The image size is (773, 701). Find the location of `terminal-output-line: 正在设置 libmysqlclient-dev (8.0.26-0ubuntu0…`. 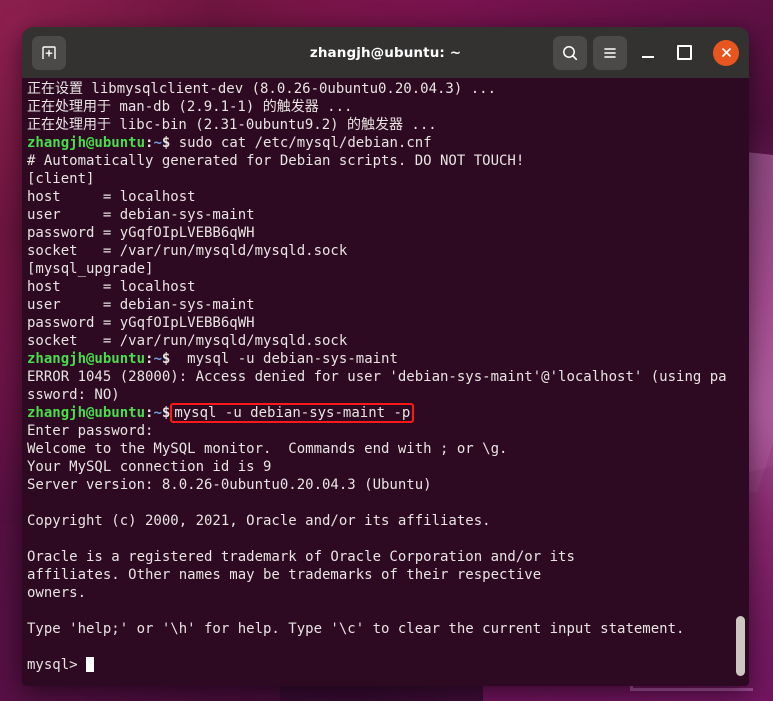

terminal-output-line: 正在设置 libmysqlclient-dev (8.0.26-0ubuntu0… is located at coordinates (380, 89).